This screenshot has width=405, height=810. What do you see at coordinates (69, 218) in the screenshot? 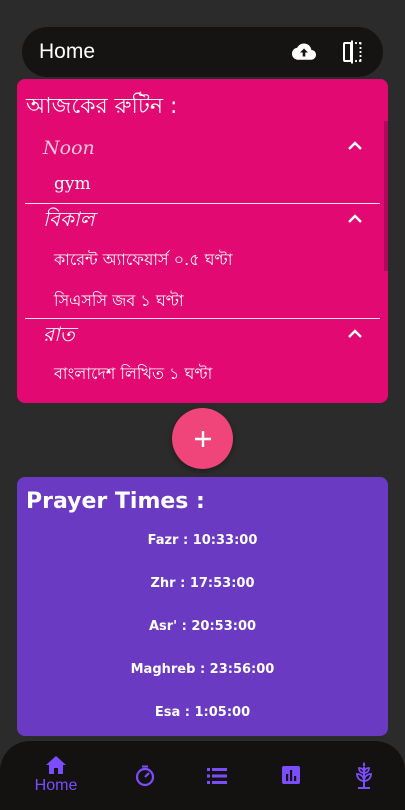
I see `section-title: বিকাল` at bounding box center [69, 218].